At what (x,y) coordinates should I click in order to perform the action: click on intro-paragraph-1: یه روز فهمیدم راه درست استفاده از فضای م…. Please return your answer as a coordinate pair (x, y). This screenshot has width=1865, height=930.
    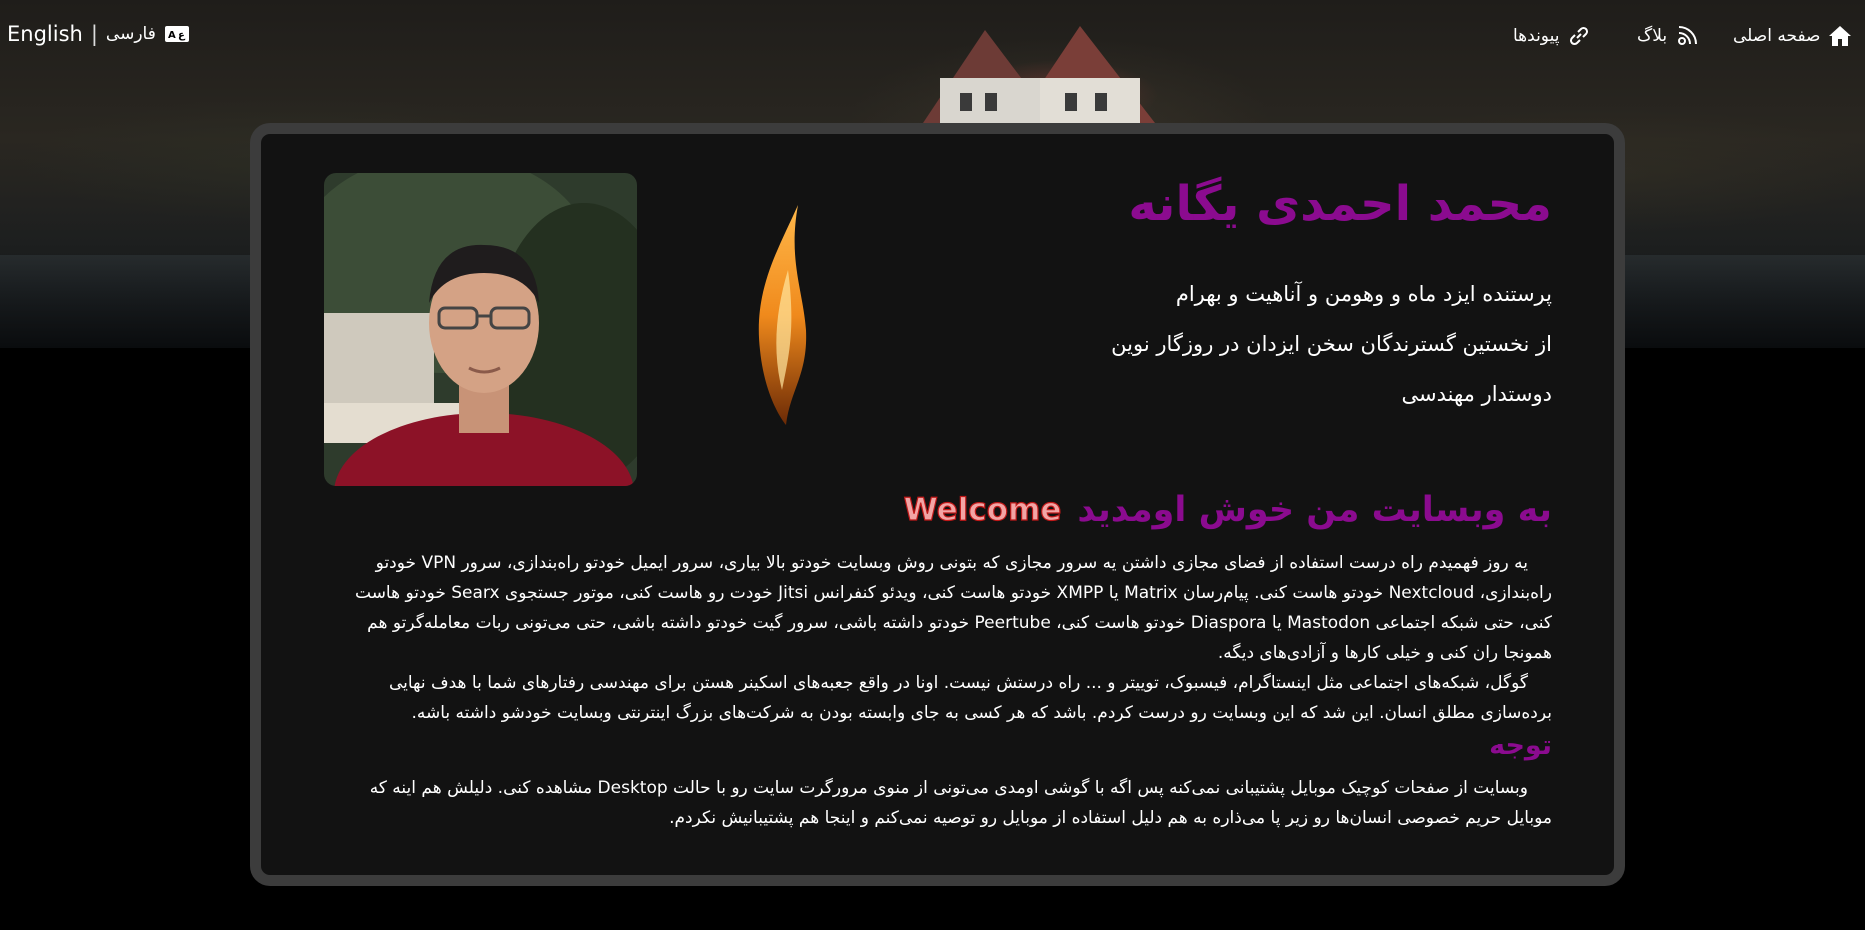
    Looking at the image, I should click on (953, 608).